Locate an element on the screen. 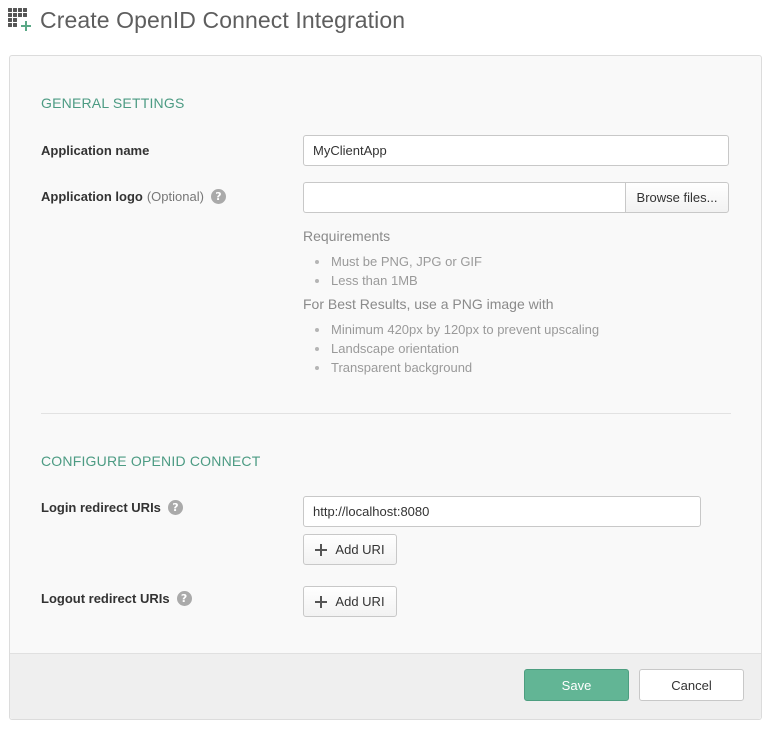  logout-redirect-label-text: Logout redirect URIs is located at coordinates (105, 598).